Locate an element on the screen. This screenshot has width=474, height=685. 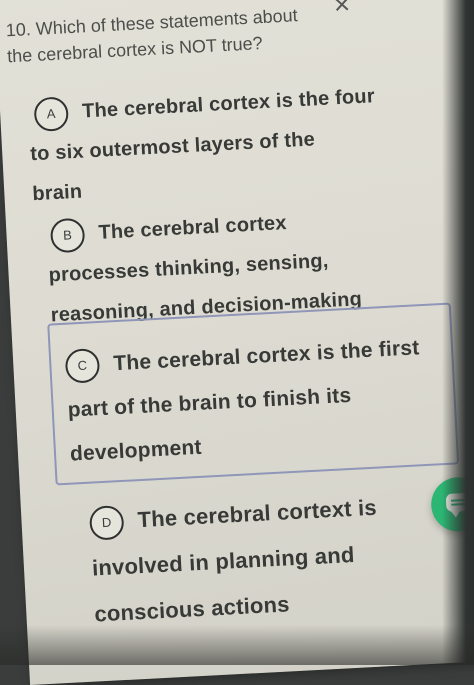
option-letter-c: C is located at coordinates (82, 366).